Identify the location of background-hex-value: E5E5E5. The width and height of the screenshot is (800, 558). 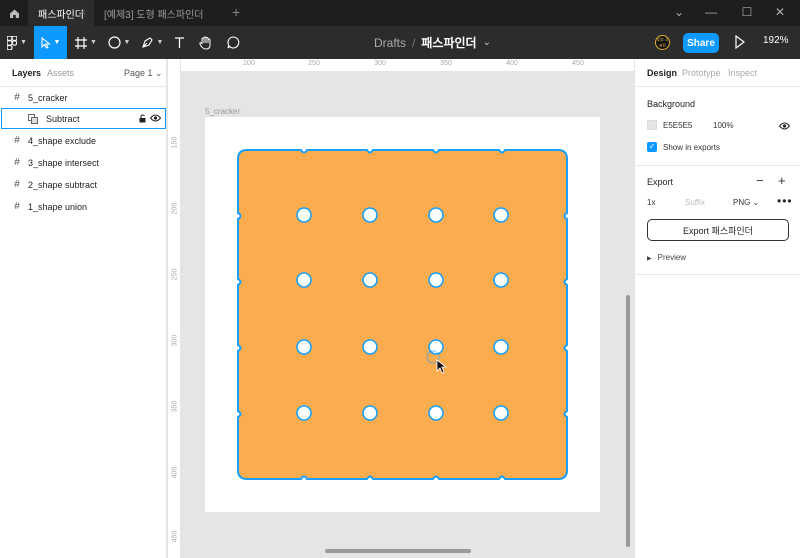
(677, 125).